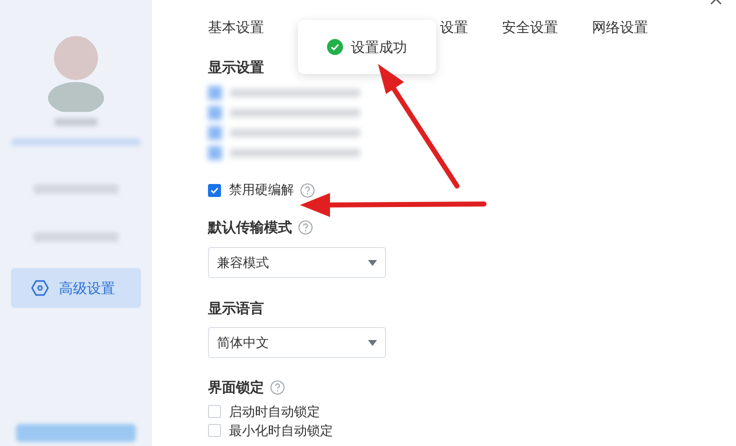 Image resolution: width=736 pixels, height=446 pixels. What do you see at coordinates (297, 262) in the screenshot?
I see `dropdown: 兼容模式` at bounding box center [297, 262].